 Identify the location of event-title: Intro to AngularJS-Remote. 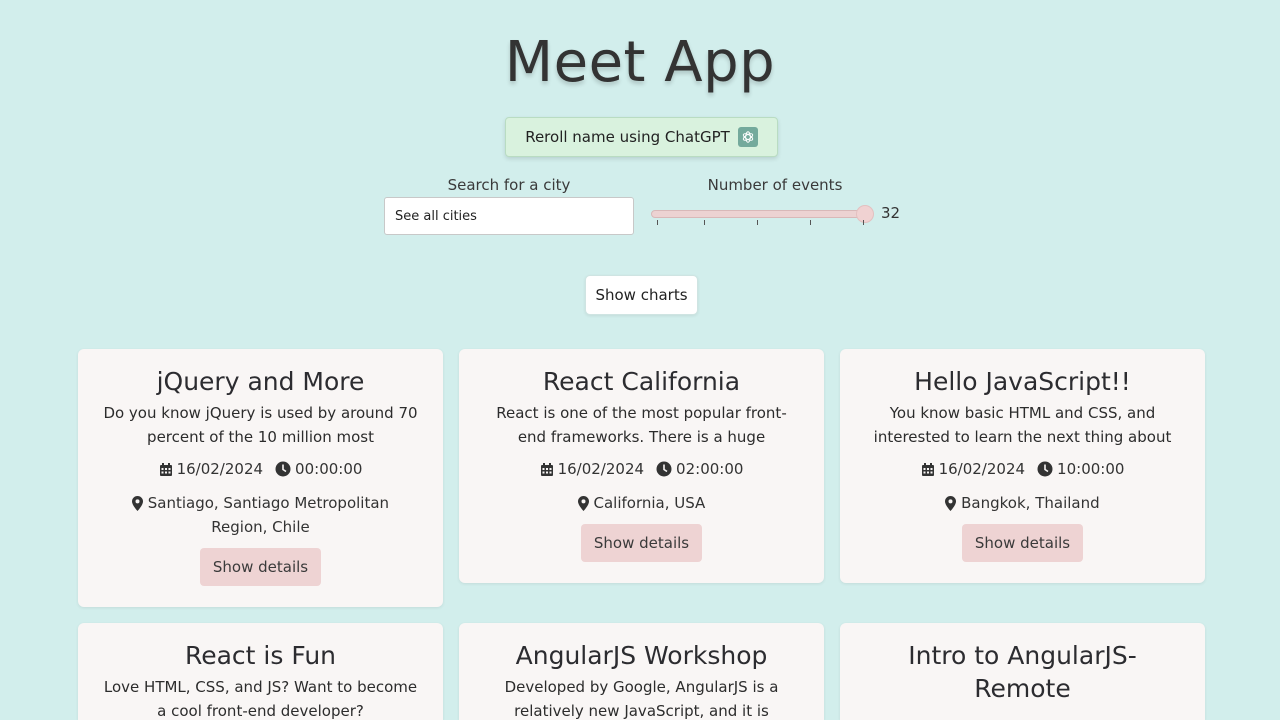
(1022, 672).